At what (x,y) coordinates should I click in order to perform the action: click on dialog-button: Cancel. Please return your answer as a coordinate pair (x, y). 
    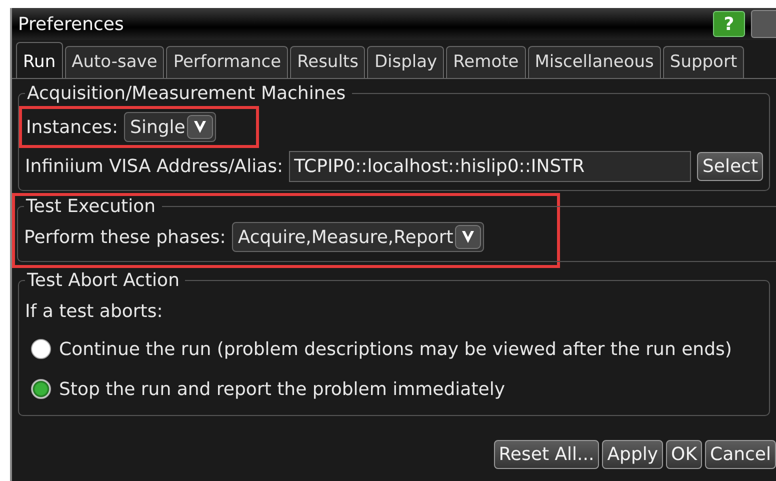
    Looking at the image, I should click on (740, 454).